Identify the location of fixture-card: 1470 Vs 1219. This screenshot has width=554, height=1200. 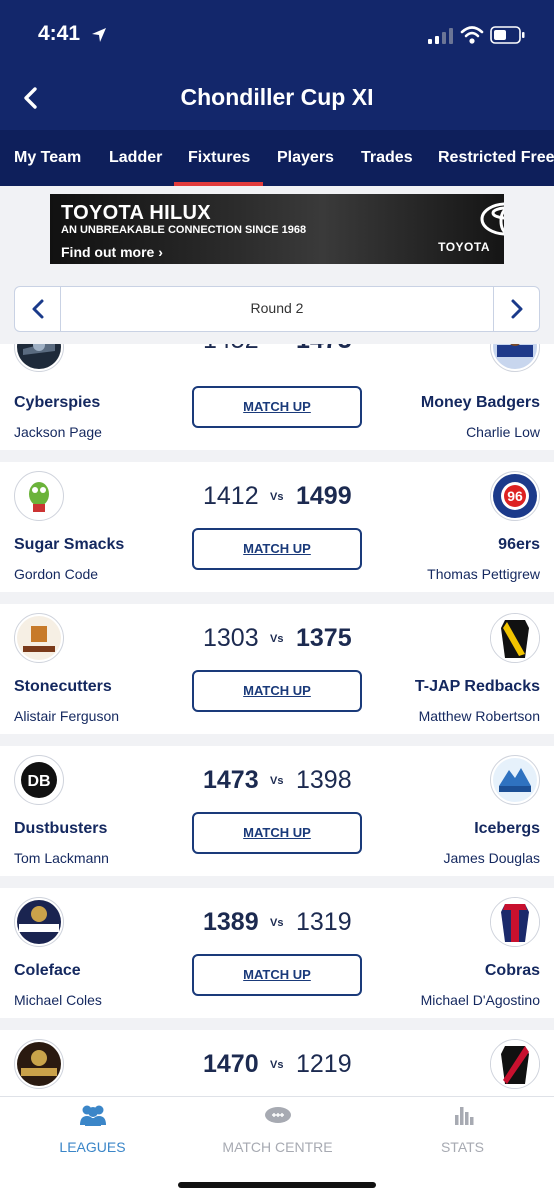
(277, 1063).